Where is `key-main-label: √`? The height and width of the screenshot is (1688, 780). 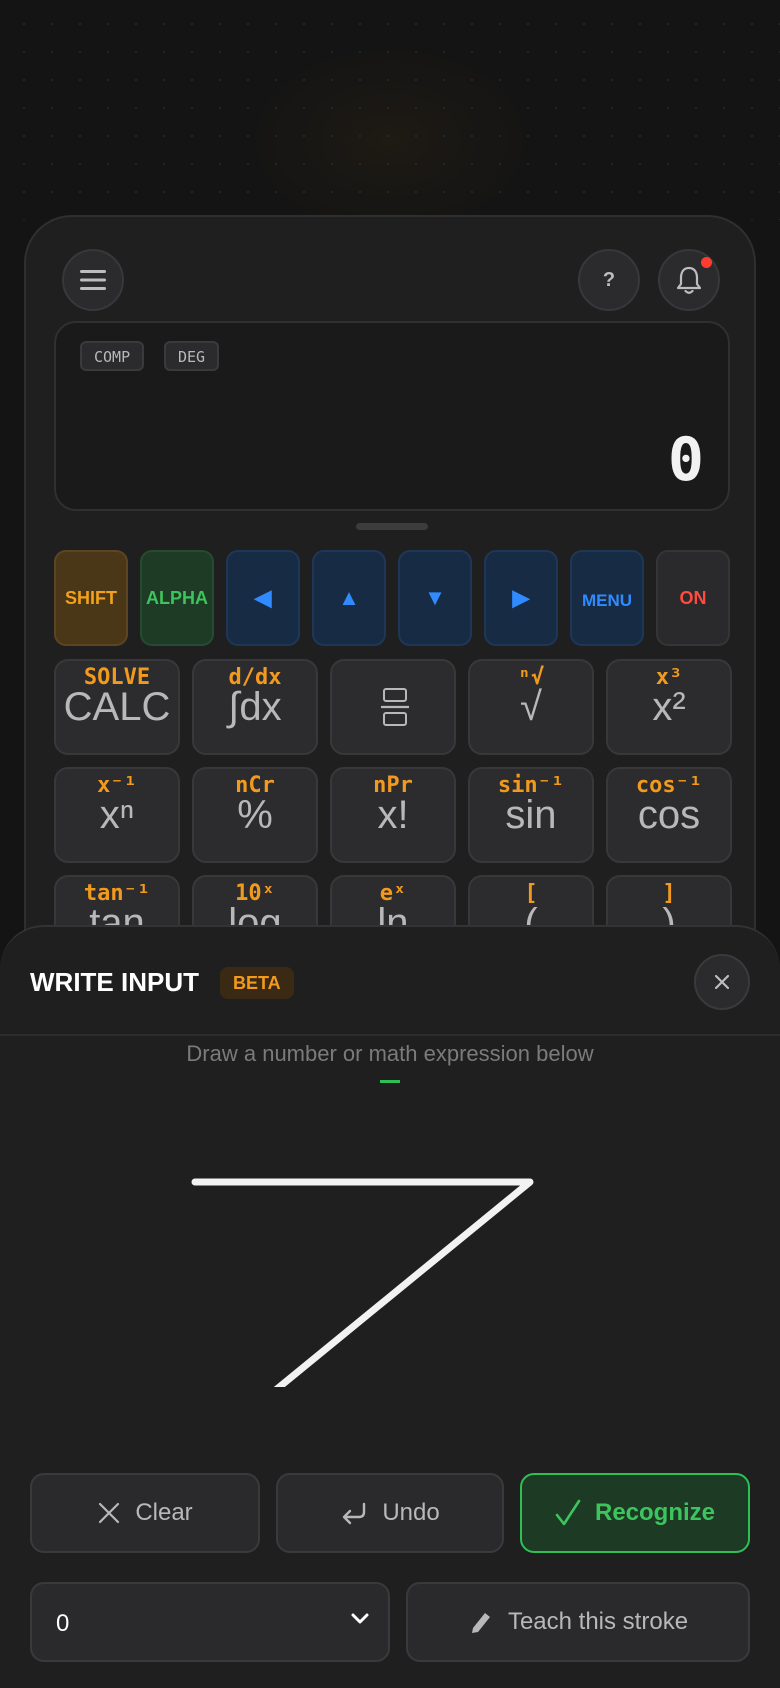 key-main-label: √ is located at coordinates (531, 707).